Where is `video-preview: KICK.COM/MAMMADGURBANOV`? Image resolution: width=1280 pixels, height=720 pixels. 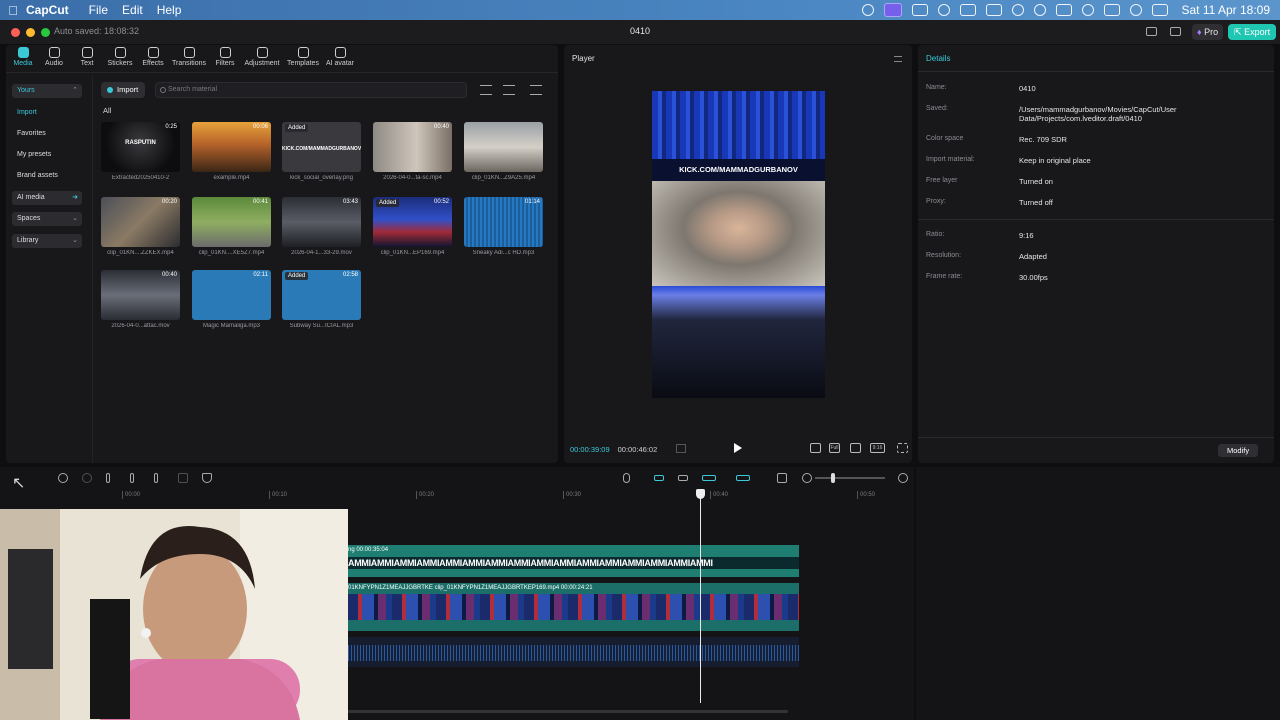 video-preview: KICK.COM/MAMMADGURBANOV is located at coordinates (738, 244).